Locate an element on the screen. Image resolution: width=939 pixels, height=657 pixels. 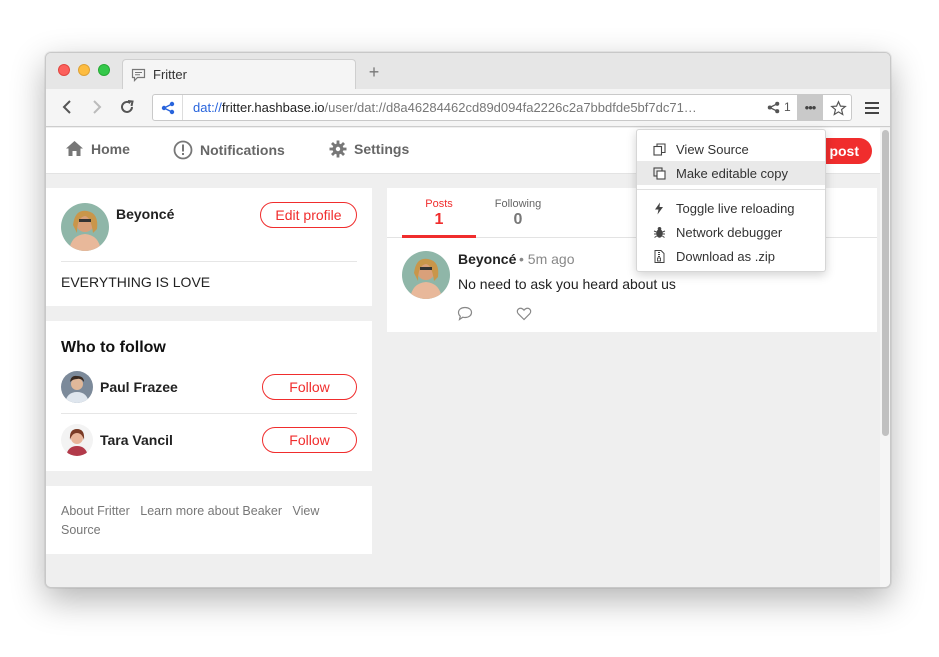
tab-following: Following 0 is located at coordinates (518, 213).